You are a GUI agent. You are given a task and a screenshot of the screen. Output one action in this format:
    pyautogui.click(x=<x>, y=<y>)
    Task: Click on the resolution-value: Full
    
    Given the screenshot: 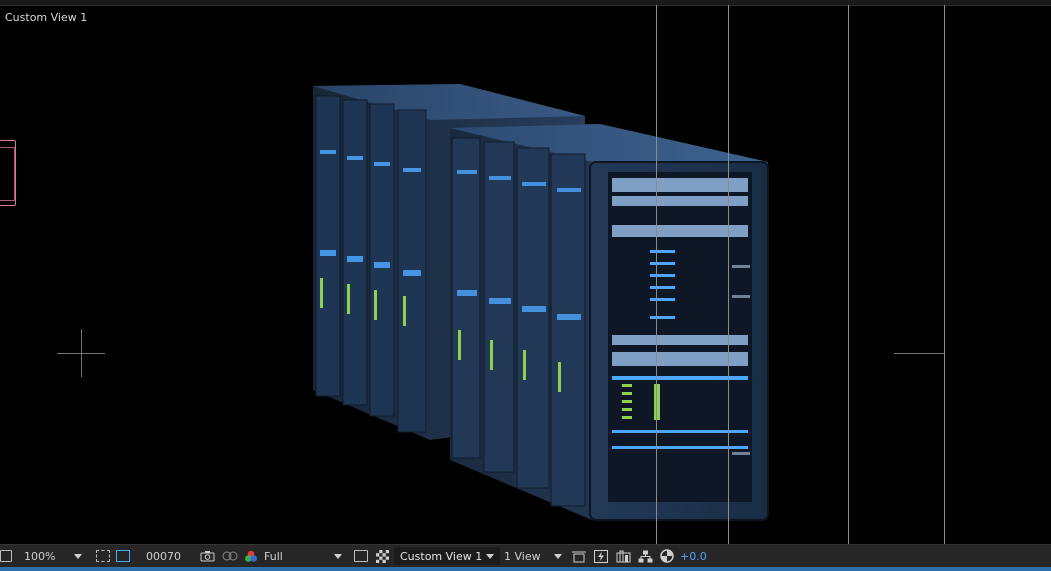 What is the action you would take?
    pyautogui.click(x=273, y=556)
    